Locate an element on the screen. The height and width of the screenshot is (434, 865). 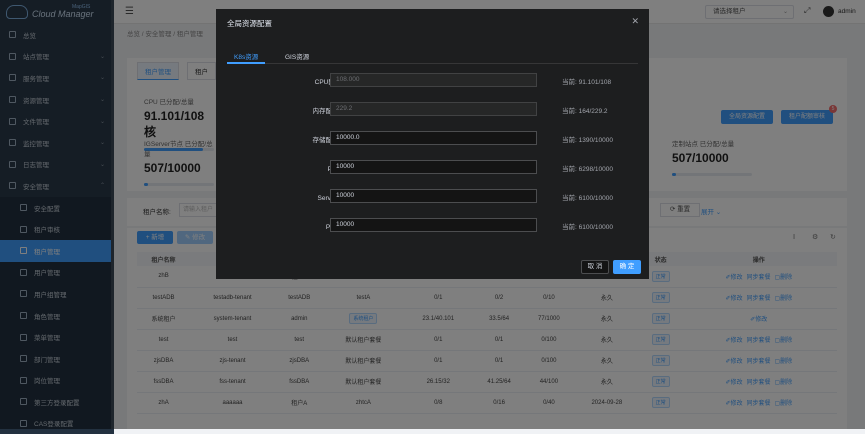
tab-k8s: K8s资源 is located at coordinates (246, 56).